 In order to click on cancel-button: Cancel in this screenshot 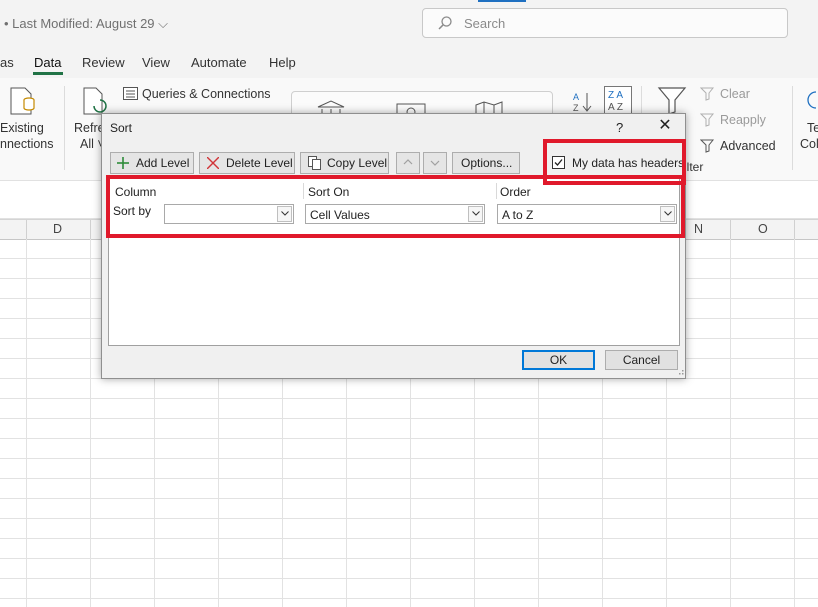, I will do `click(641, 360)`.